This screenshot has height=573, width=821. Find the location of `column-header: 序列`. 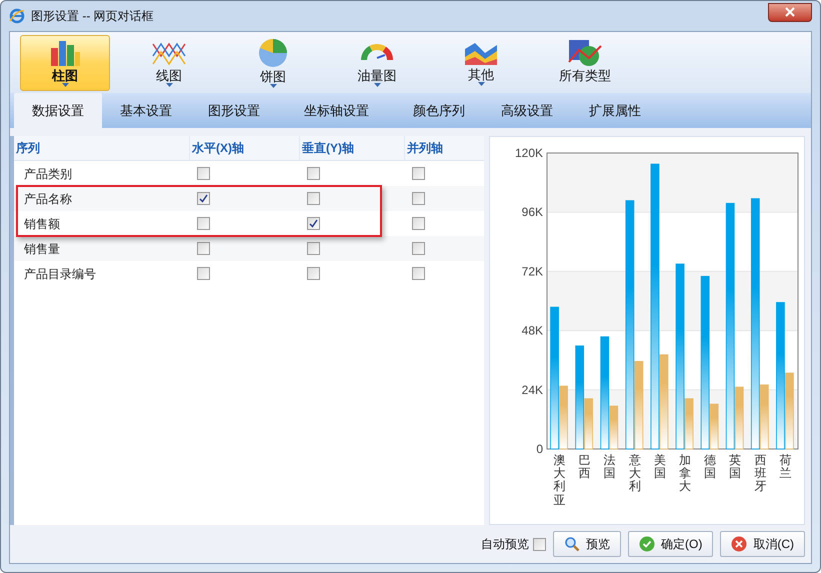

column-header: 序列 is located at coordinates (28, 148).